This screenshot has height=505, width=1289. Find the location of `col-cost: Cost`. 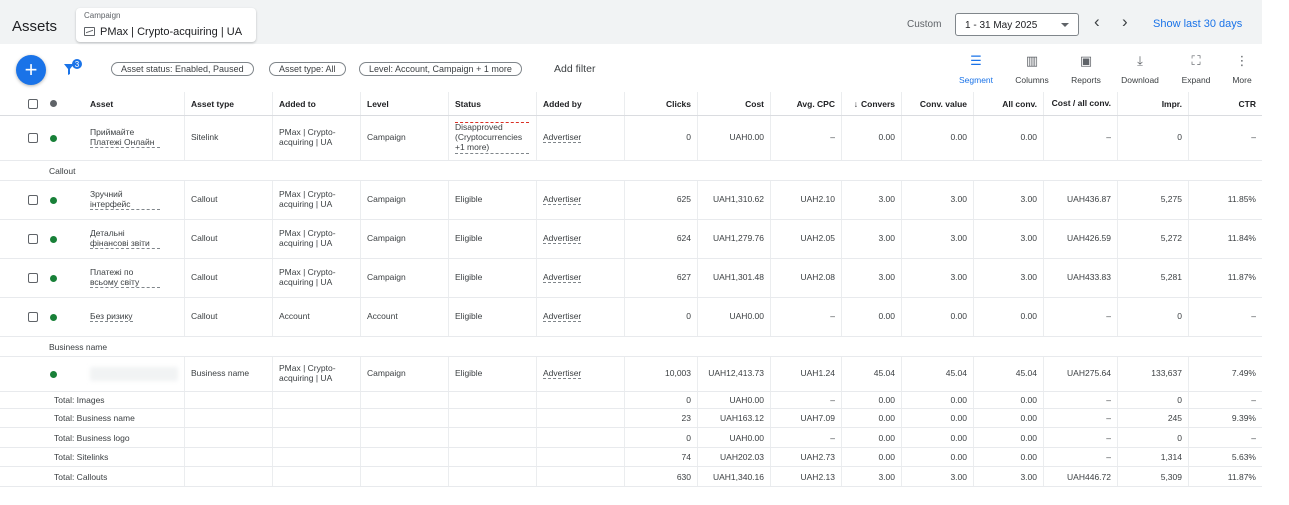

col-cost: Cost is located at coordinates (734, 103).